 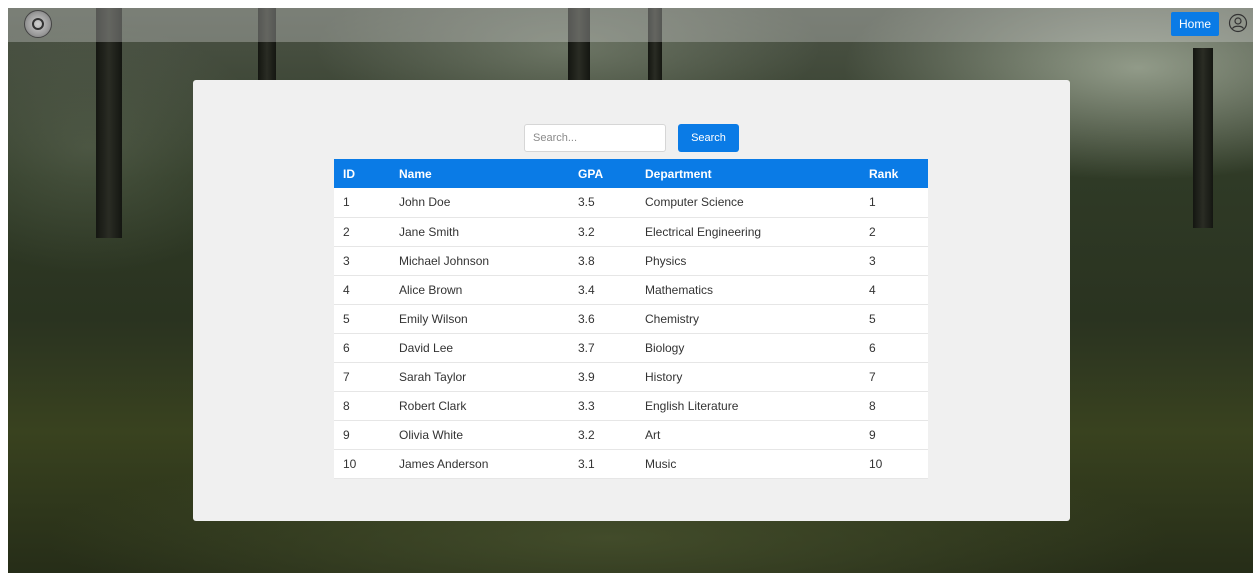 I want to click on cell-department: Computer Science, so click(x=694, y=202).